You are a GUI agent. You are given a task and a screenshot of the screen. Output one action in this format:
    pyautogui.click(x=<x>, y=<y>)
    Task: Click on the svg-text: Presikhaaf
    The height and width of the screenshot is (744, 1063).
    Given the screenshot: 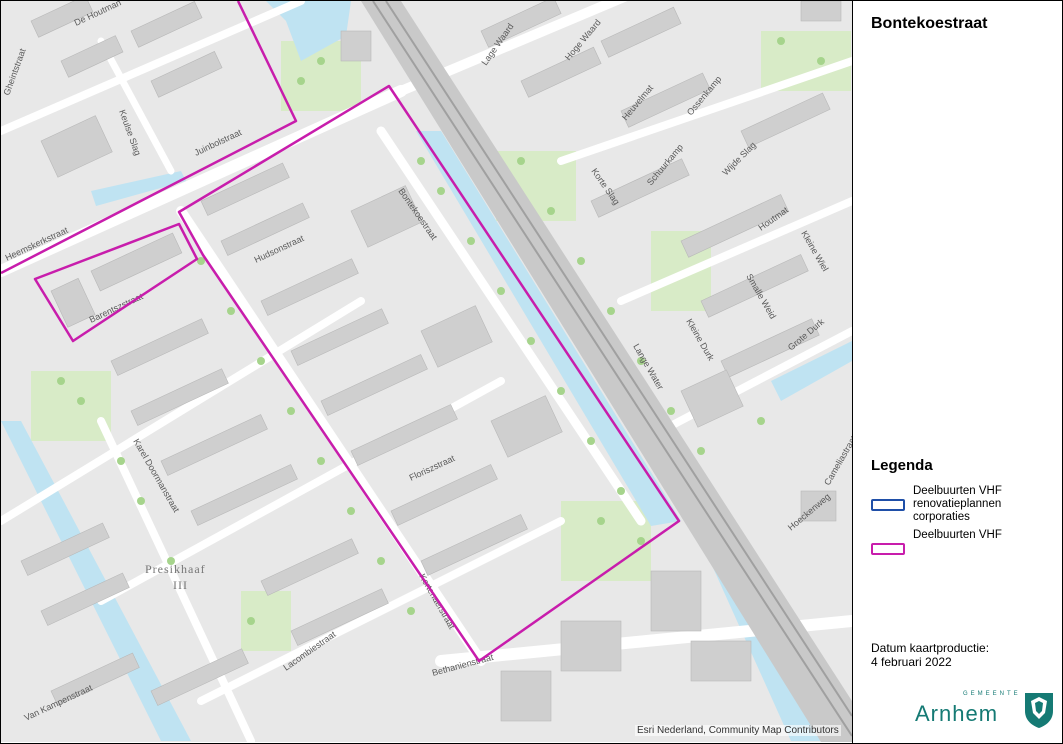 What is the action you would take?
    pyautogui.click(x=175, y=569)
    